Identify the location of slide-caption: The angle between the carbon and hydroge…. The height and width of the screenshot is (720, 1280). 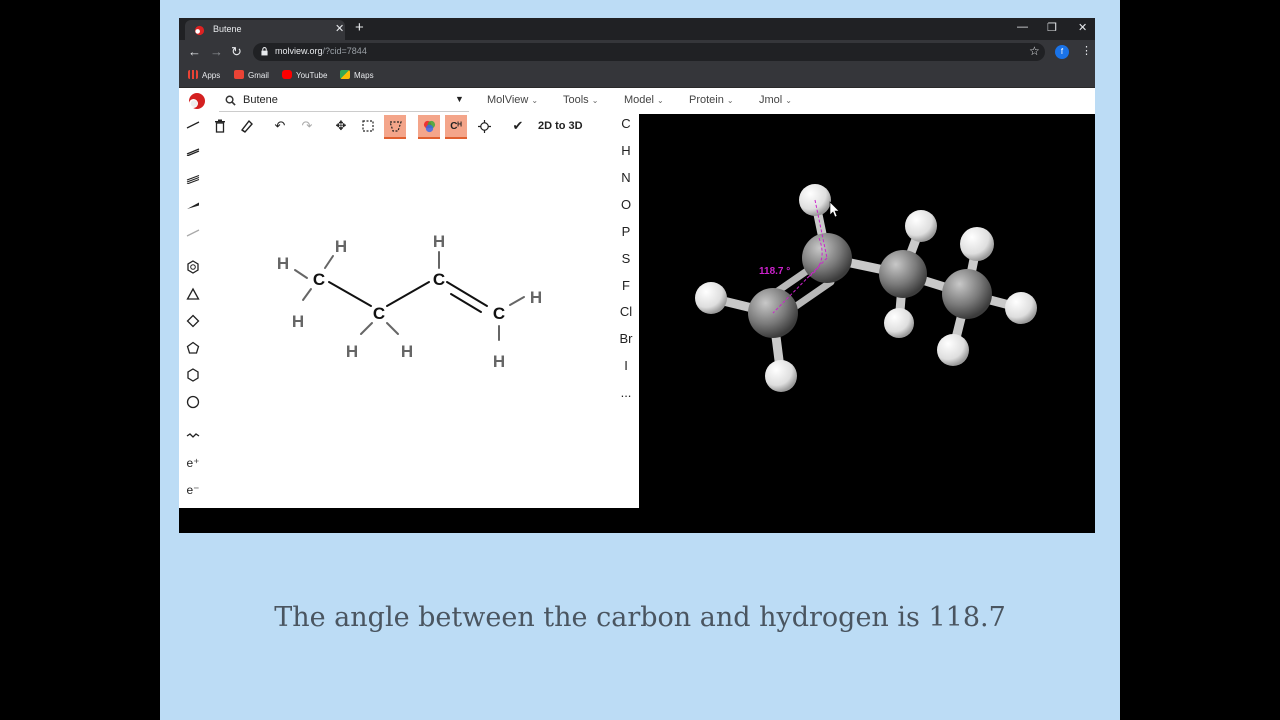
(640, 617).